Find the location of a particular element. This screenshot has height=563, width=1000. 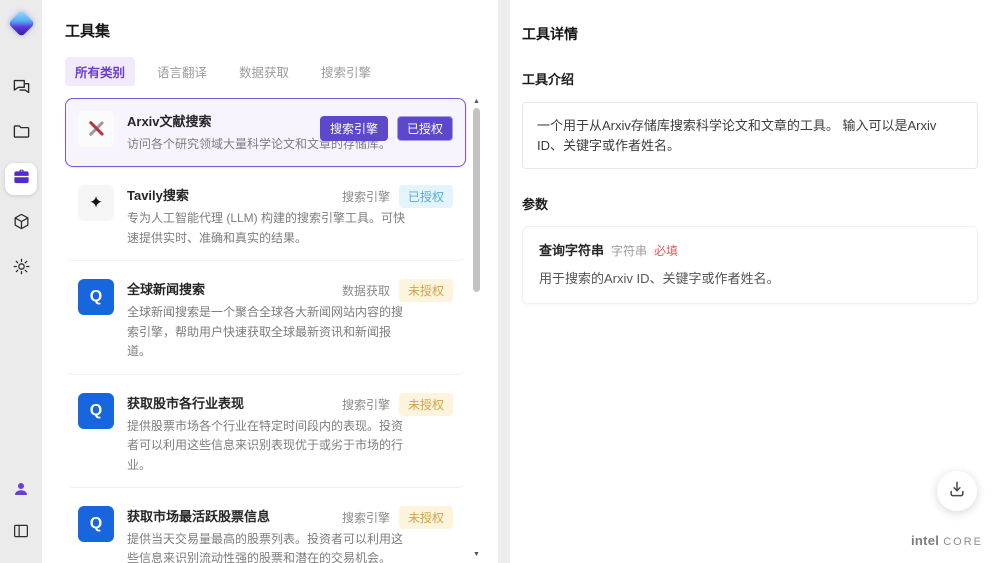

download-icon is located at coordinates (957, 491).